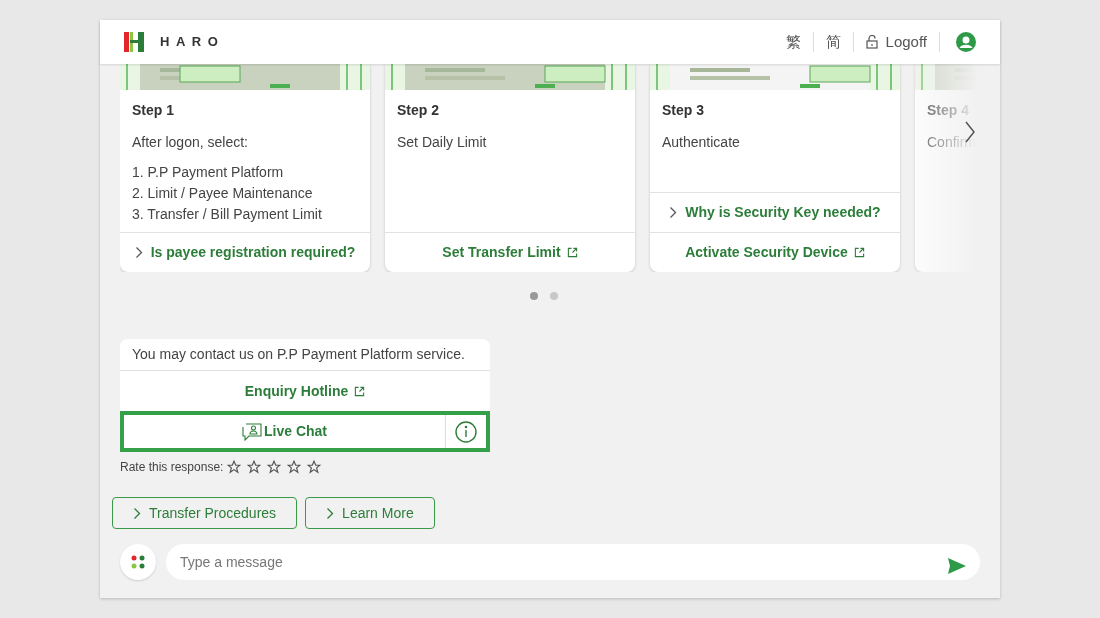 The width and height of the screenshot is (1100, 618). I want to click on brand-name: HARO, so click(192, 42).